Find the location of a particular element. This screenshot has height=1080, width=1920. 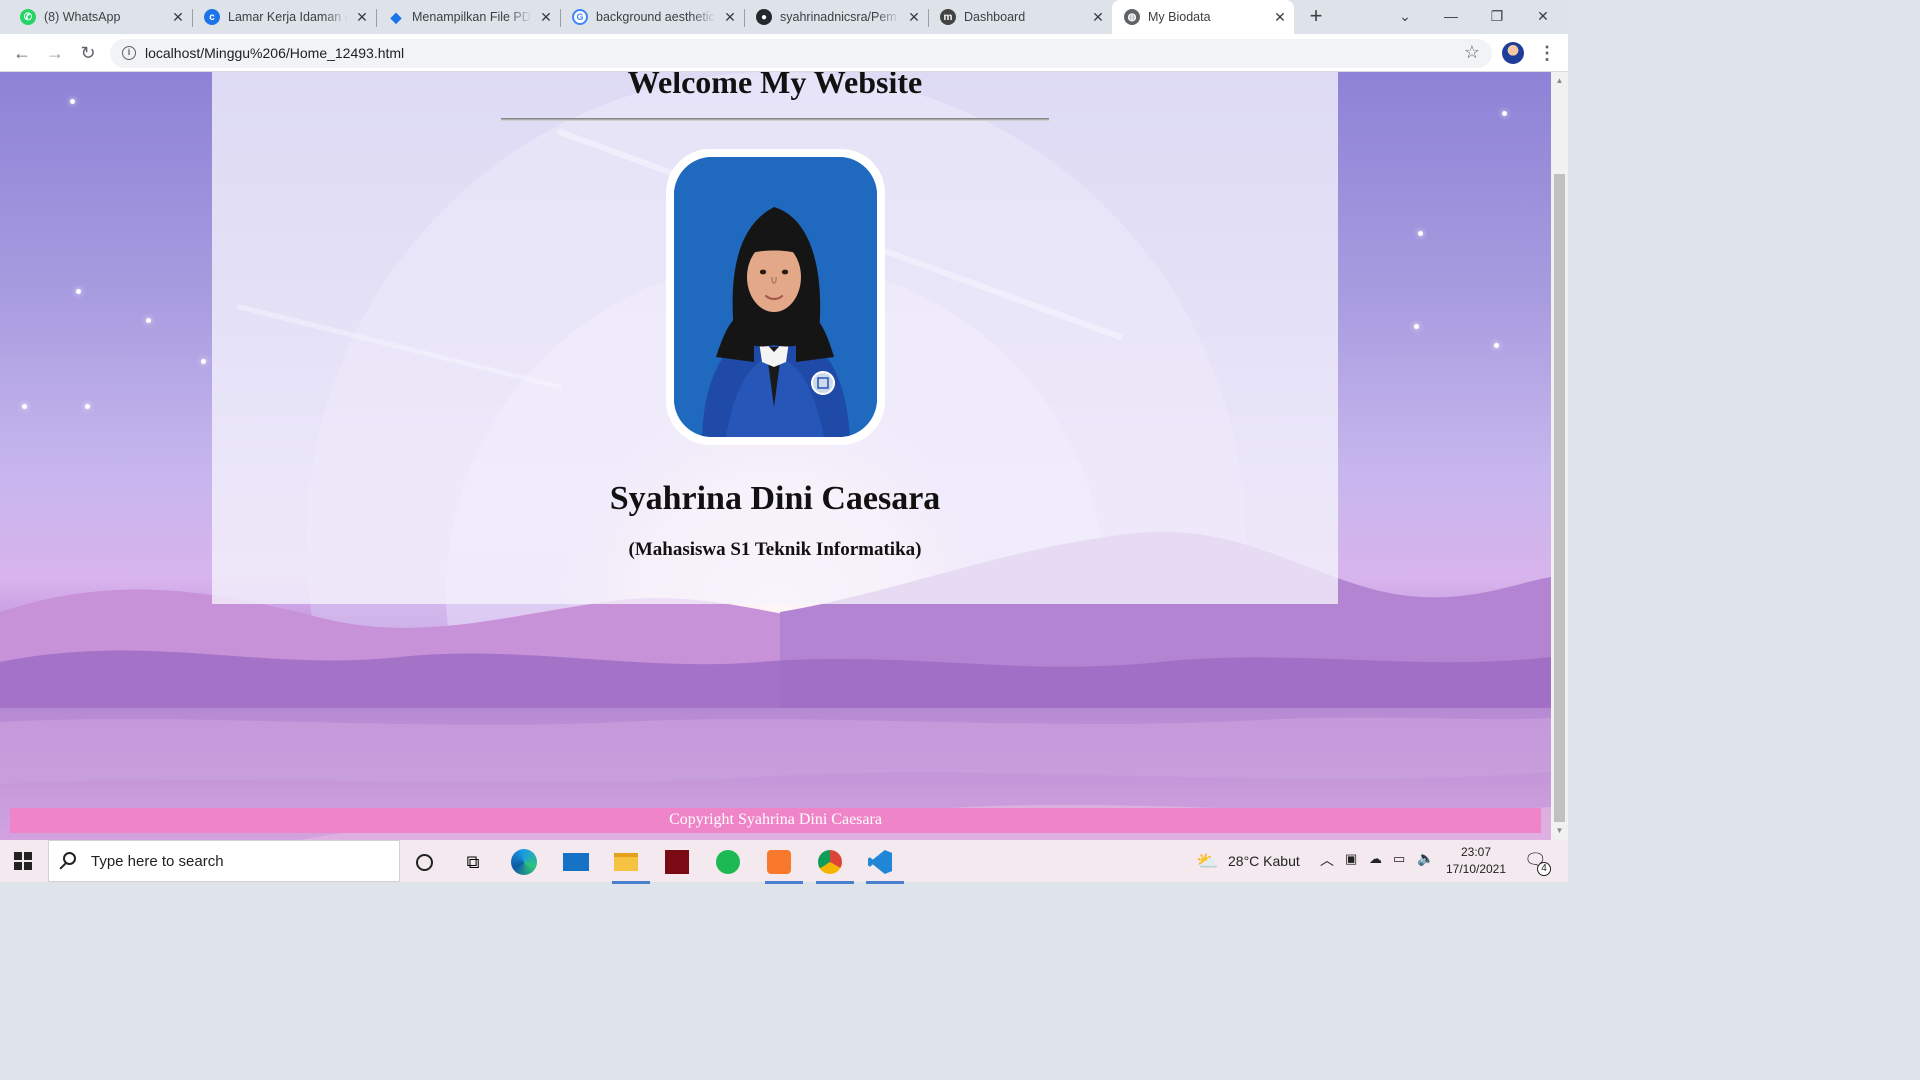

tab-lamar-kerja: c Lamar Kerja Idaman di ✕ is located at coordinates (284, 17).